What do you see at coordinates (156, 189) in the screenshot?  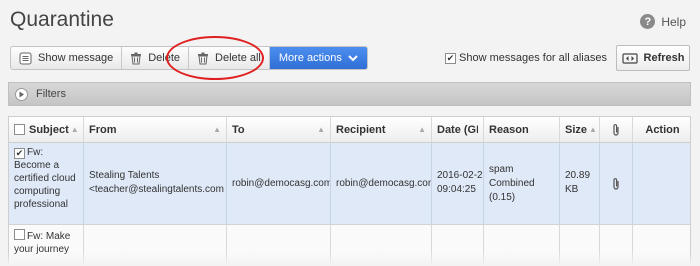 I see `from-email: <teacher@stealingtalents.com` at bounding box center [156, 189].